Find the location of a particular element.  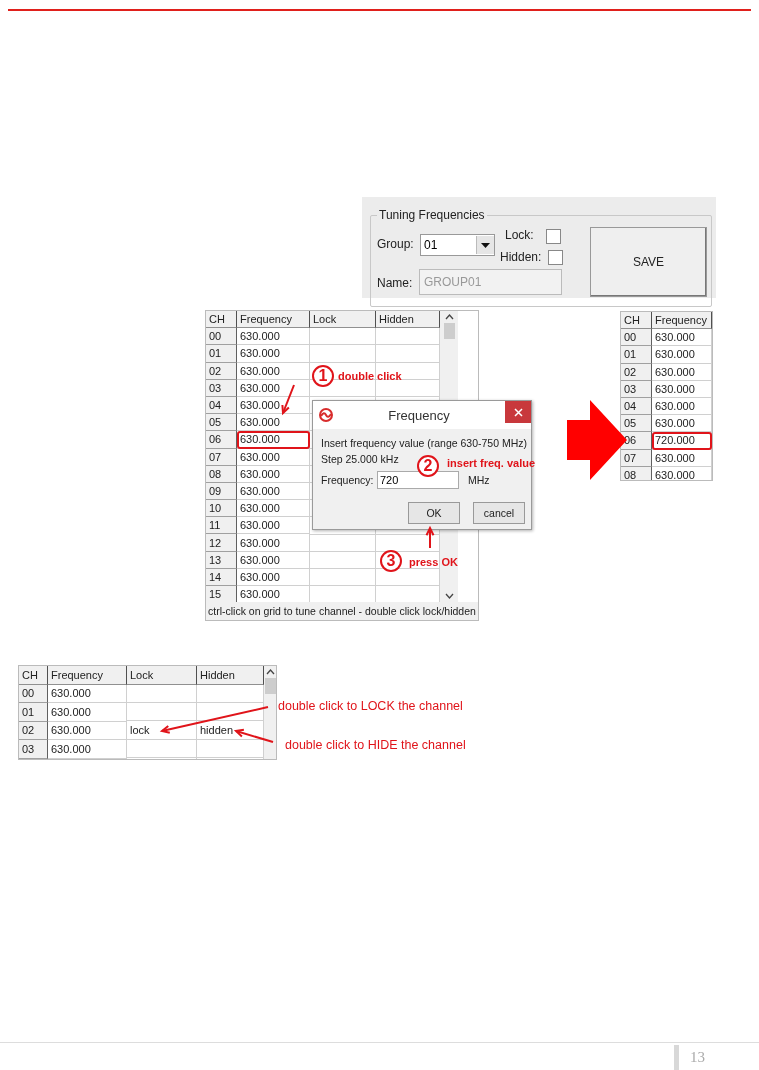

channel-number: 06 is located at coordinates (221, 440).